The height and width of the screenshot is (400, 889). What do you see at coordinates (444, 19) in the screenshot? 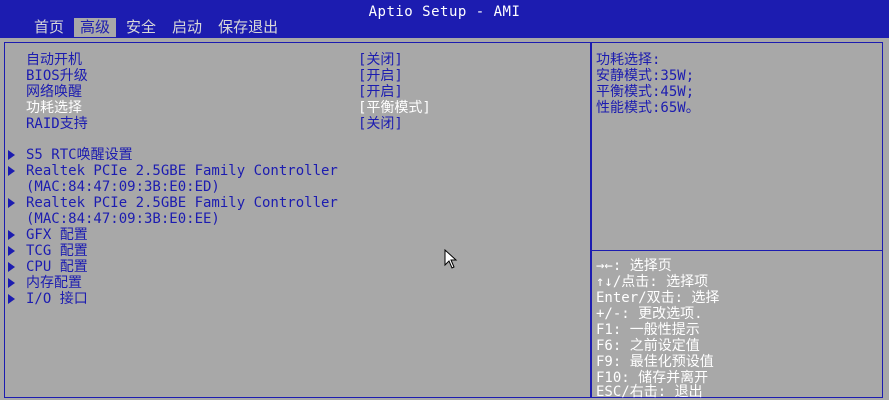
I see `title-bar: Aptio Setup - AMI 首页 高级 安全 启动 保存退出` at bounding box center [444, 19].